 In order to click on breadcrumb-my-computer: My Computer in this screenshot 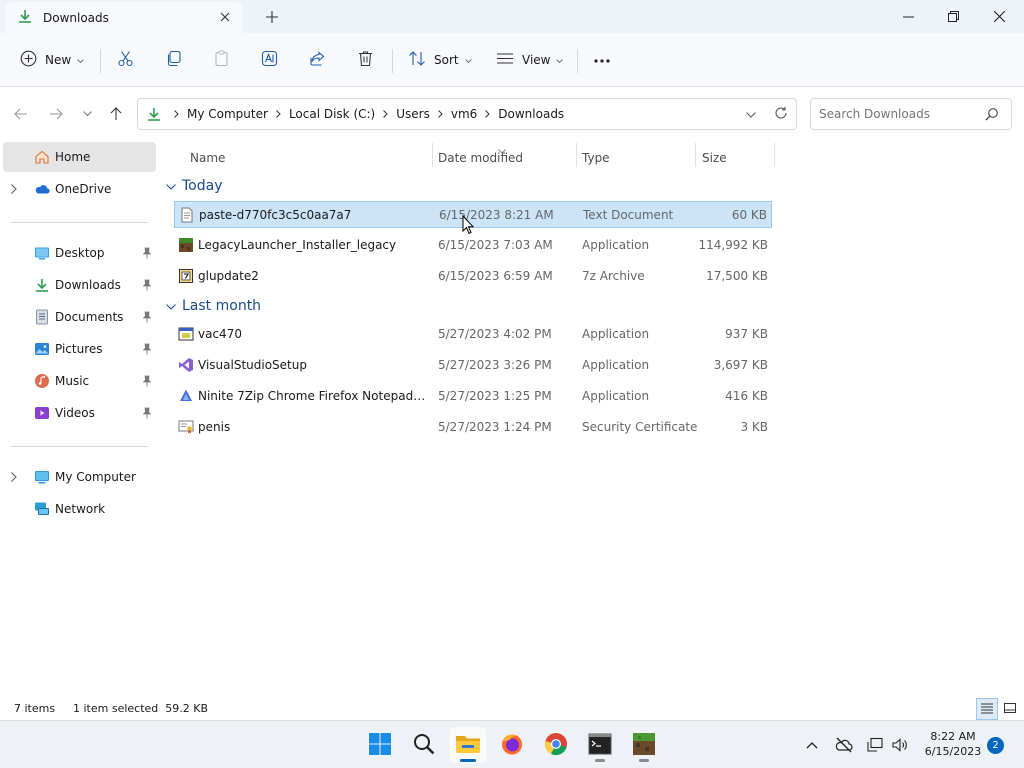, I will do `click(227, 114)`.